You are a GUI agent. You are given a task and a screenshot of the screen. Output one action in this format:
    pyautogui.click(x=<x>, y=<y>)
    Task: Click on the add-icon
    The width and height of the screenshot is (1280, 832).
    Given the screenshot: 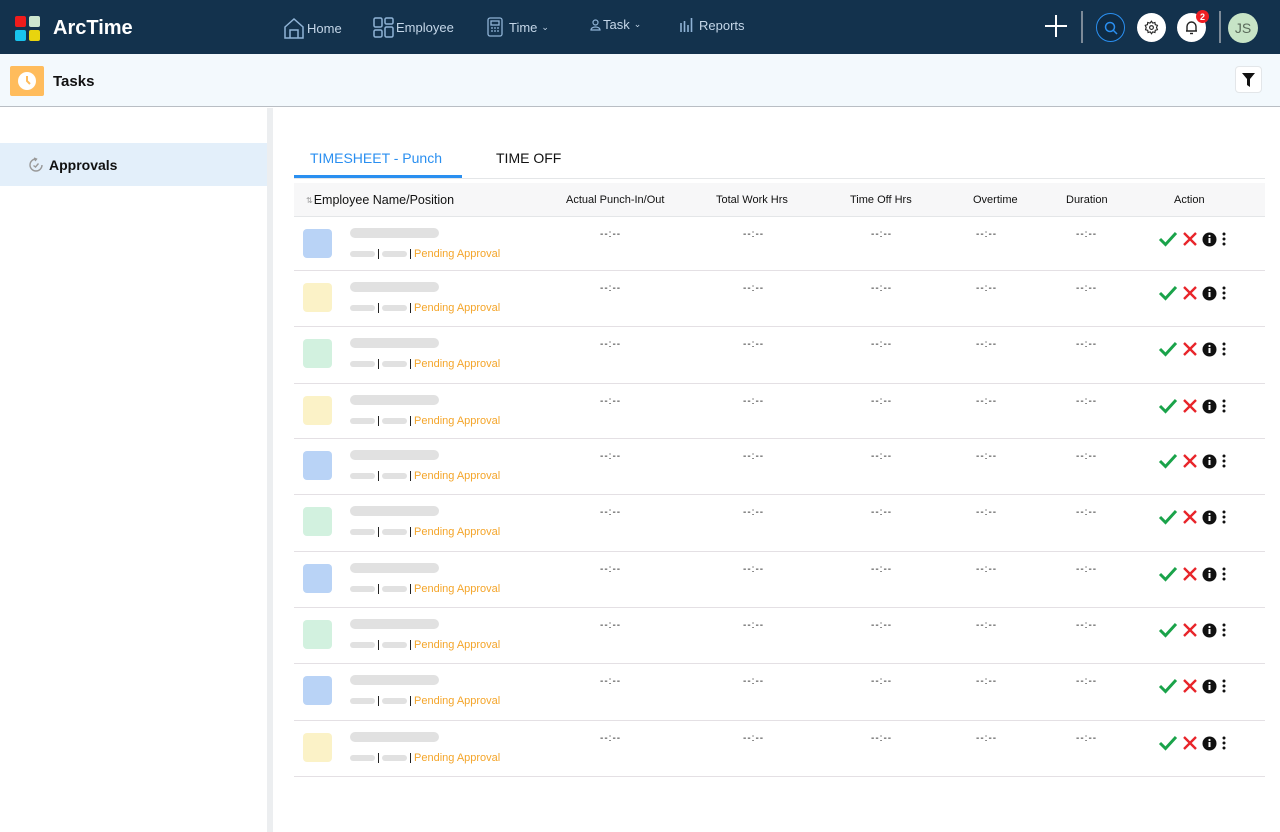 What is the action you would take?
    pyautogui.click(x=1056, y=26)
    